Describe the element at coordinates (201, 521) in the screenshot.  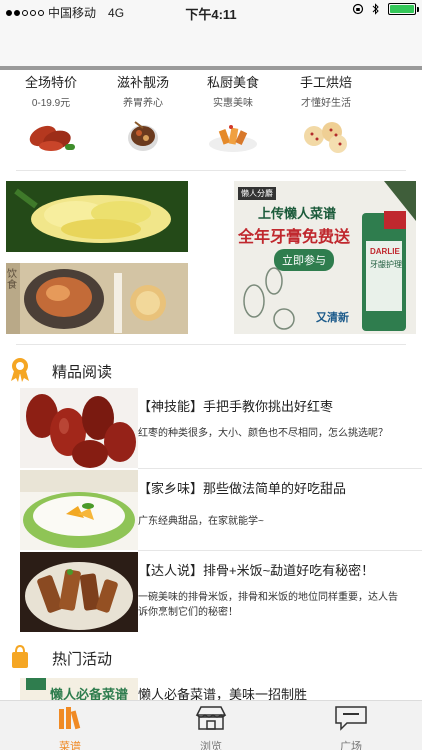
I see `article-description: 广东经典甜品，在家就能学~` at that location.